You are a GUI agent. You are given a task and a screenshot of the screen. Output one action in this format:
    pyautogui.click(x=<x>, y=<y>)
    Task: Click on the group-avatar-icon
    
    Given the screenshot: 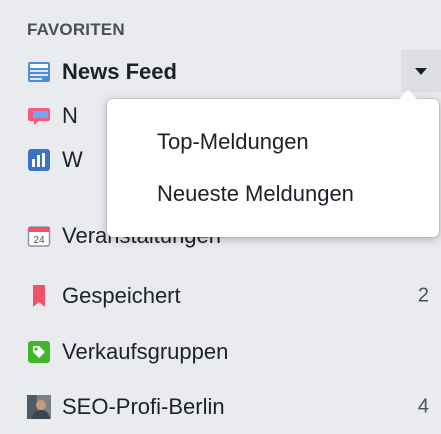 What is the action you would take?
    pyautogui.click(x=39, y=407)
    